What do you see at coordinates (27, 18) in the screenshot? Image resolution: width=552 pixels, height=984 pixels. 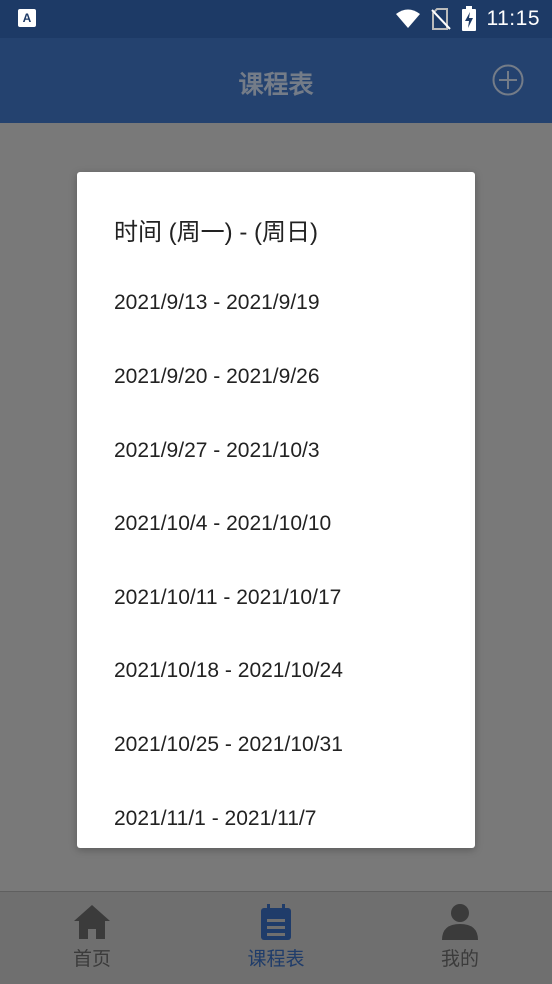 I see `notification-app-icon: A` at bounding box center [27, 18].